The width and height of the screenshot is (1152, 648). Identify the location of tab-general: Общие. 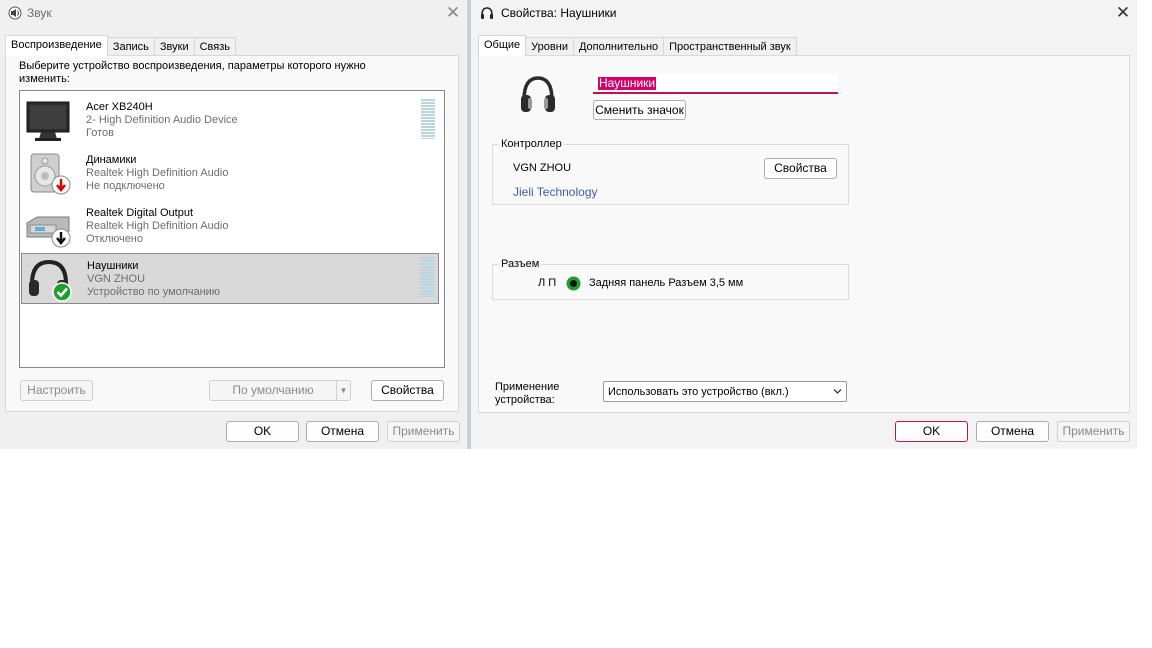
(502, 45).